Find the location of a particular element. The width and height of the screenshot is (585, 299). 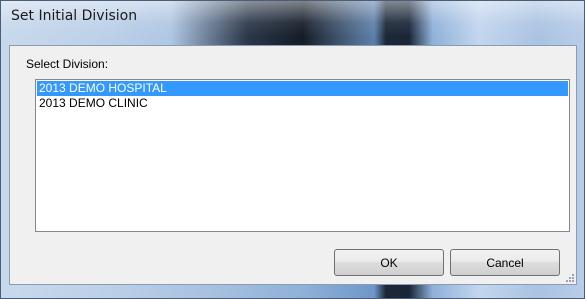

titlebar-background-streak is located at coordinates (281, 23).